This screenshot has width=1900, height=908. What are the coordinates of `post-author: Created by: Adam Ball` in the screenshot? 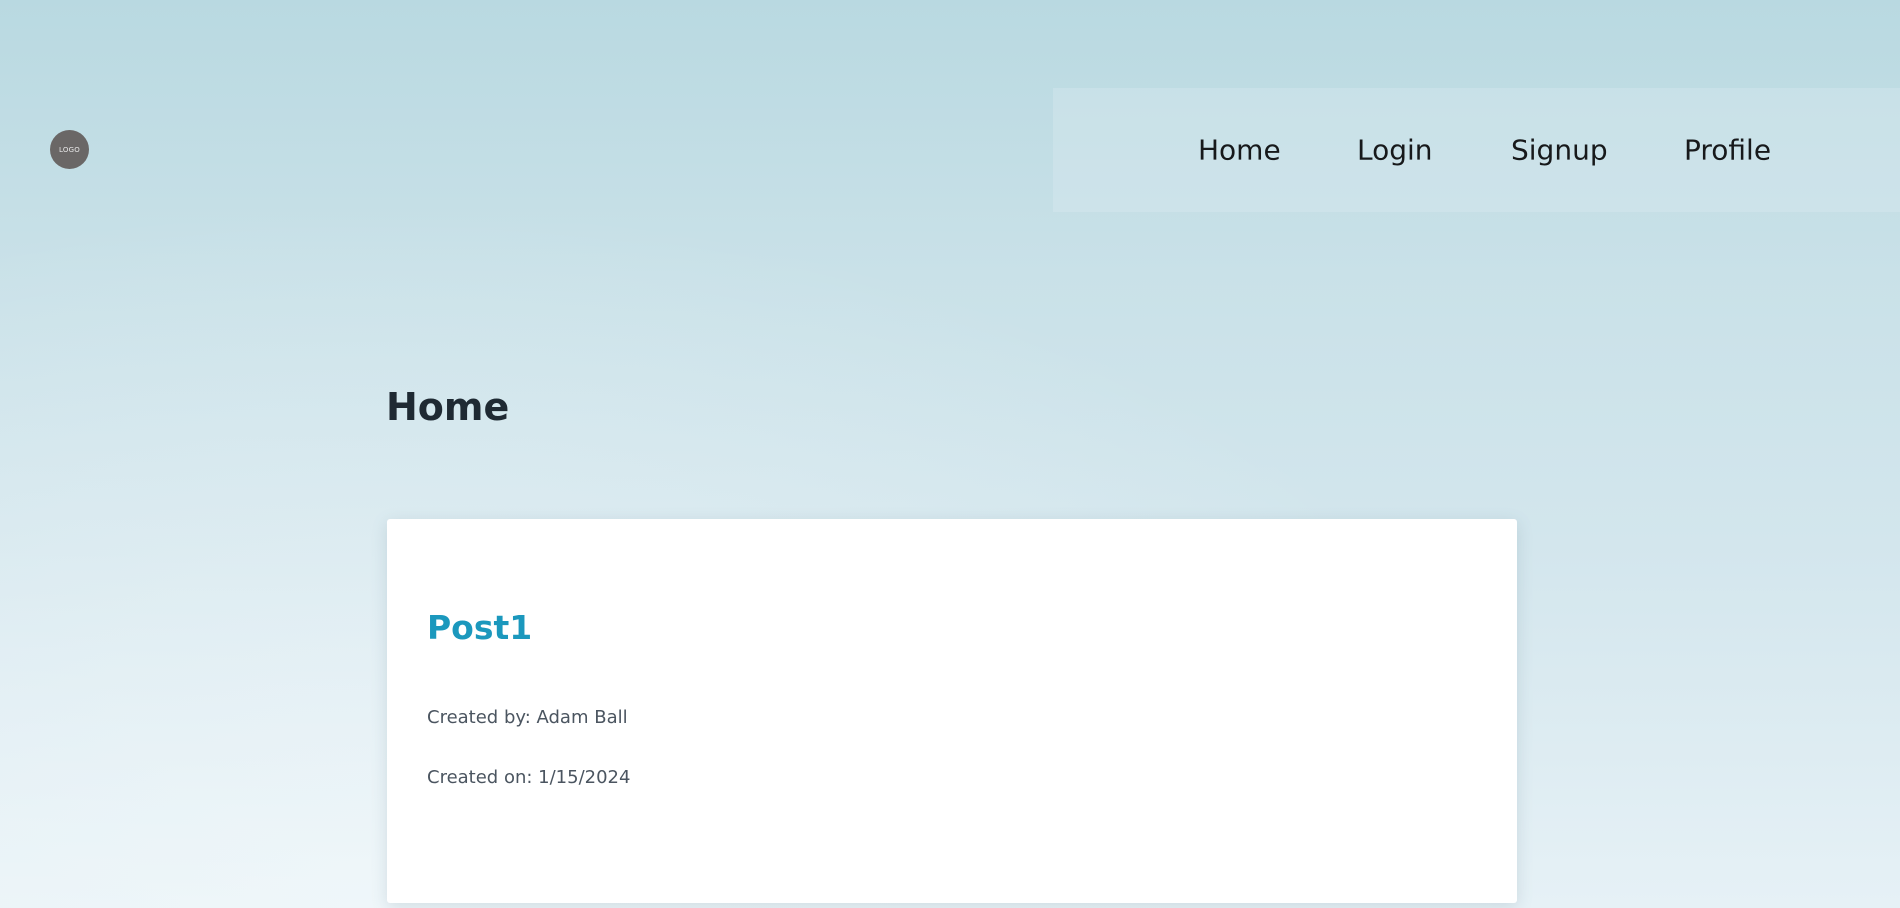 It's located at (527, 717).